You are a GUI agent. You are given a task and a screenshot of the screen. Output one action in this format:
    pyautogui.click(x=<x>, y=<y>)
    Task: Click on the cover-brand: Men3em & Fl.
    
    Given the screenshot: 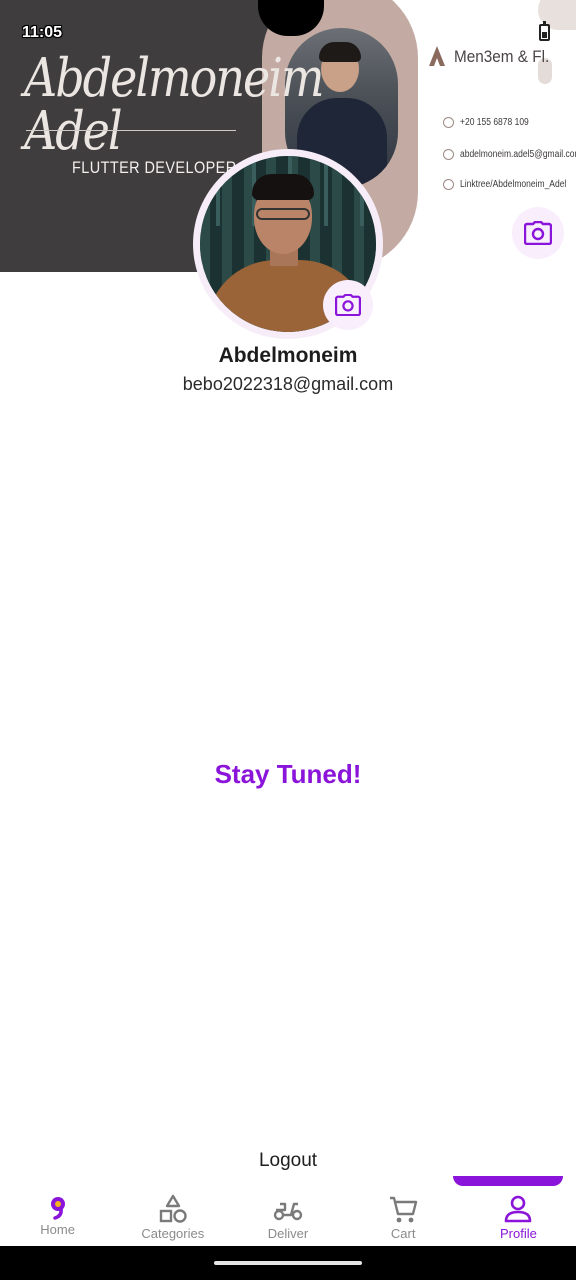 What is the action you would take?
    pyautogui.click(x=494, y=57)
    